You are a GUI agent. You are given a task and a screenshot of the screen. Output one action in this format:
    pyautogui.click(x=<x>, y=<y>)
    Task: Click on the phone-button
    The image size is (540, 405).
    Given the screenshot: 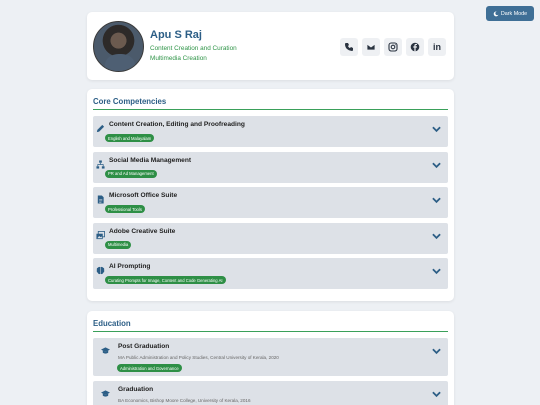 What is the action you would take?
    pyautogui.click(x=349, y=47)
    